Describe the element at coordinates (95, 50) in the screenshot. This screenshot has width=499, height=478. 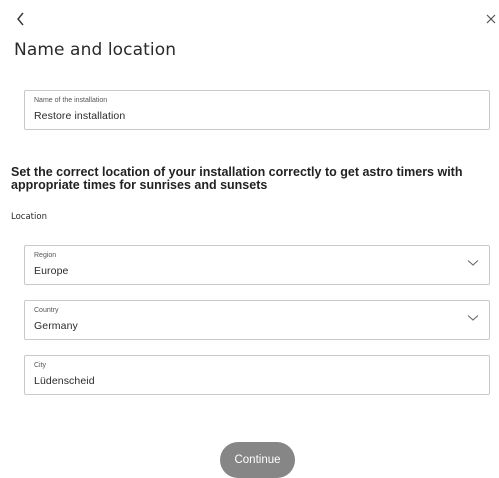
I see `page-title: Name and location` at that location.